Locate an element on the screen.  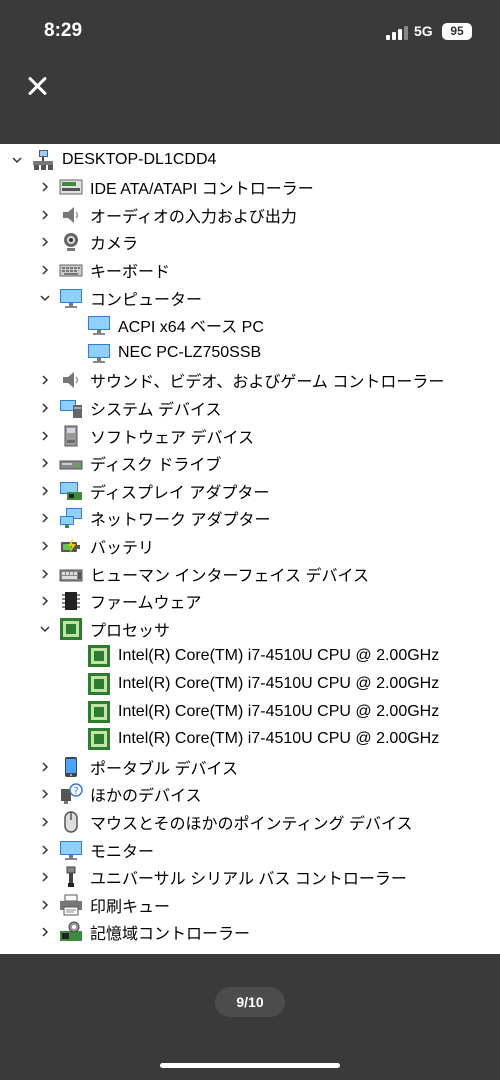
portable-device-icon is located at coordinates (71, 767).